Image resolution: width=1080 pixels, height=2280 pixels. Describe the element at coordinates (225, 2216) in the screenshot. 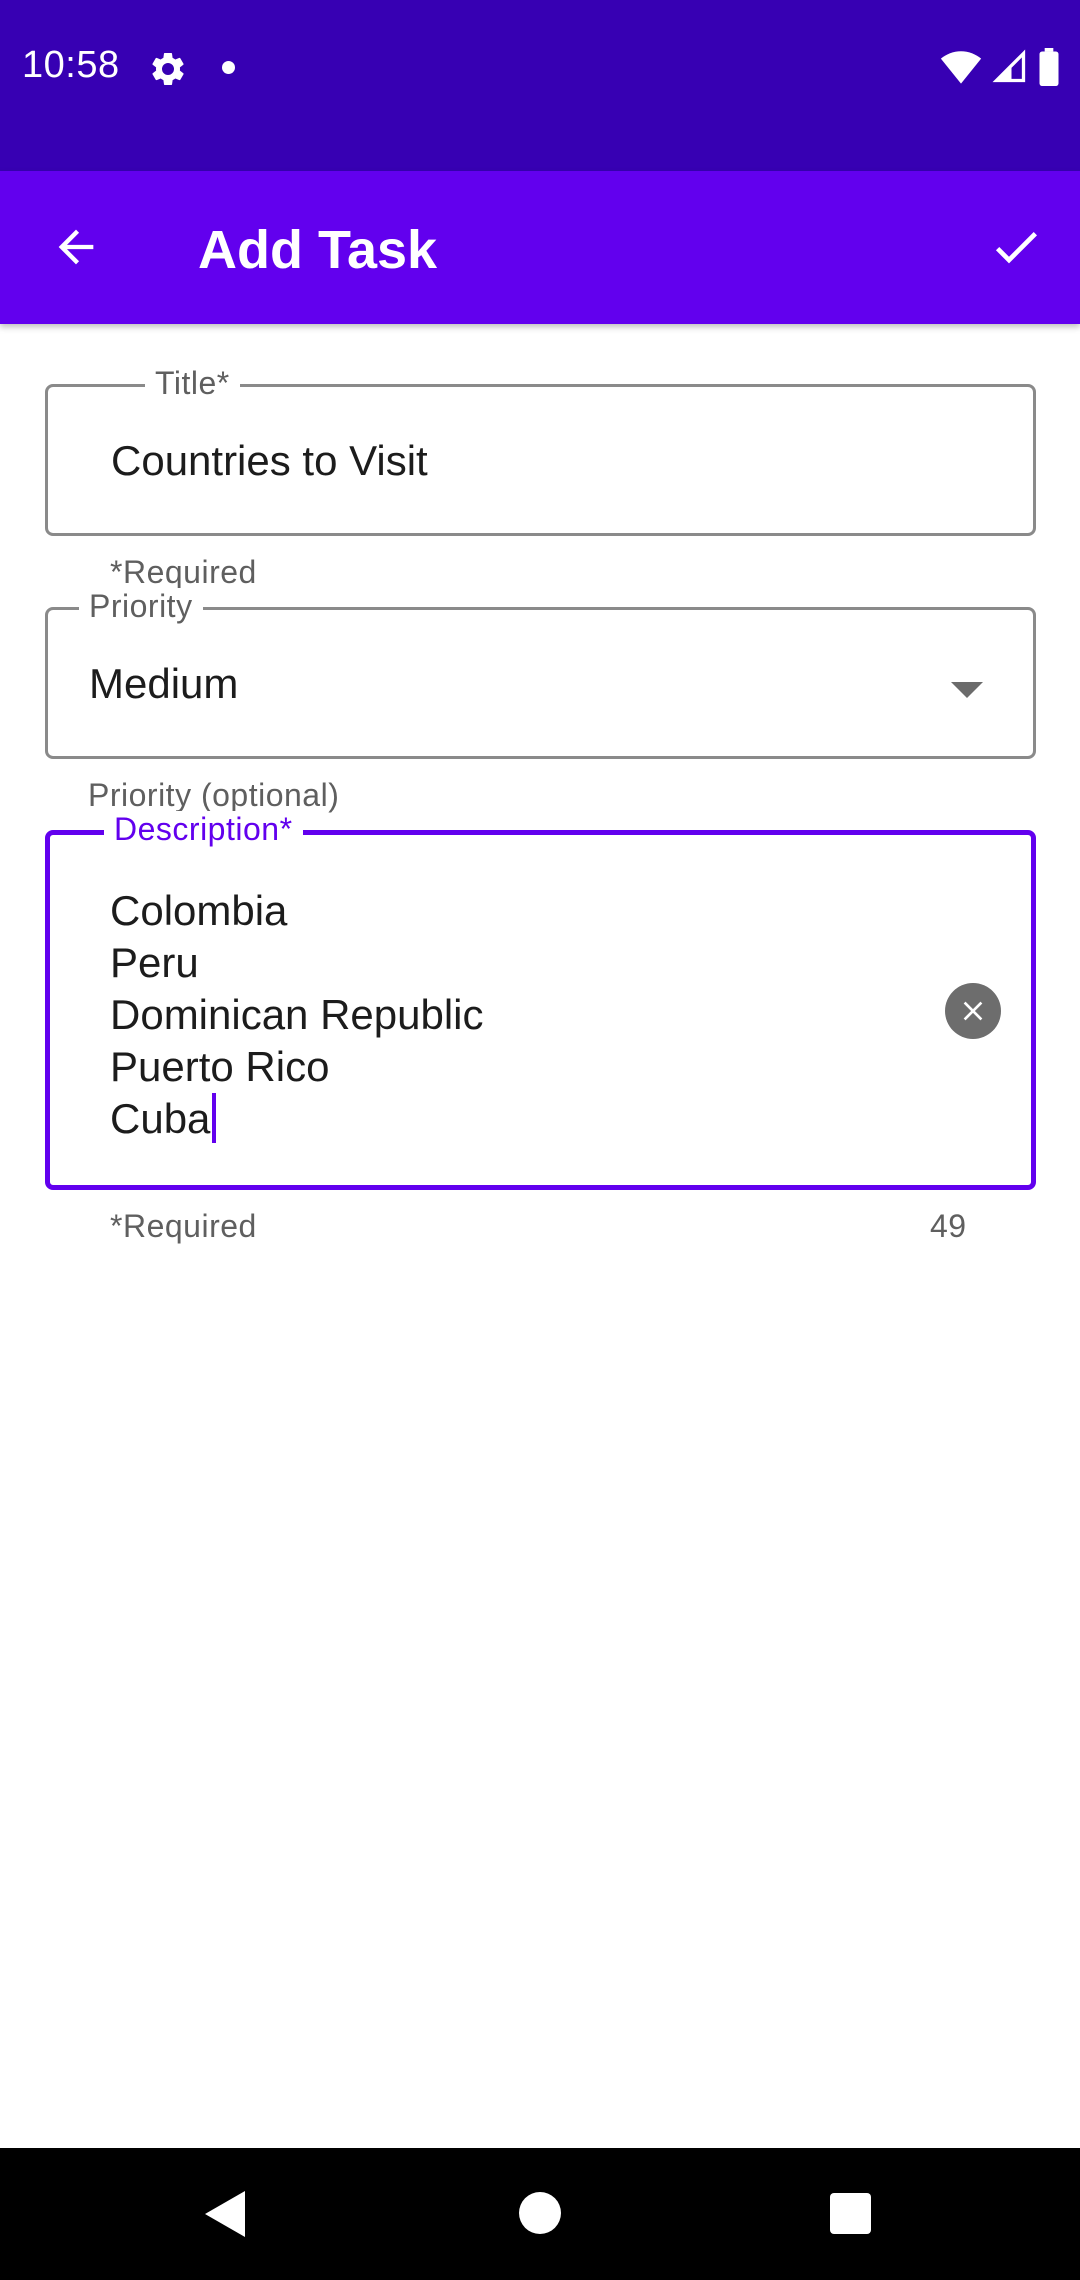

I see `nav-back-icon` at that location.